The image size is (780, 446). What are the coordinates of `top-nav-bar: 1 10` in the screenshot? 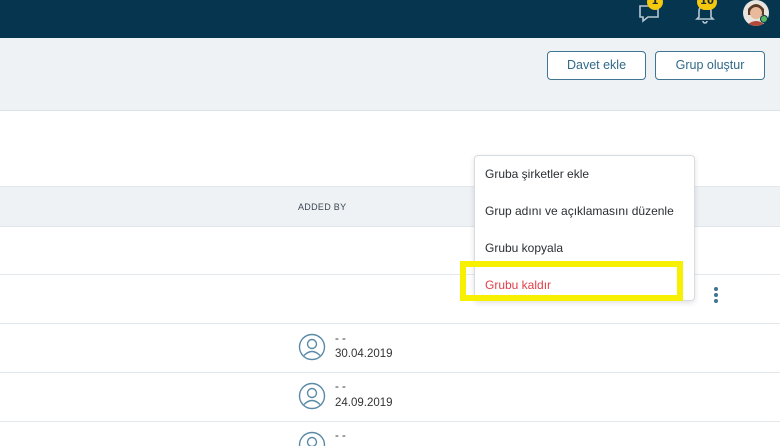 It's located at (390, 19).